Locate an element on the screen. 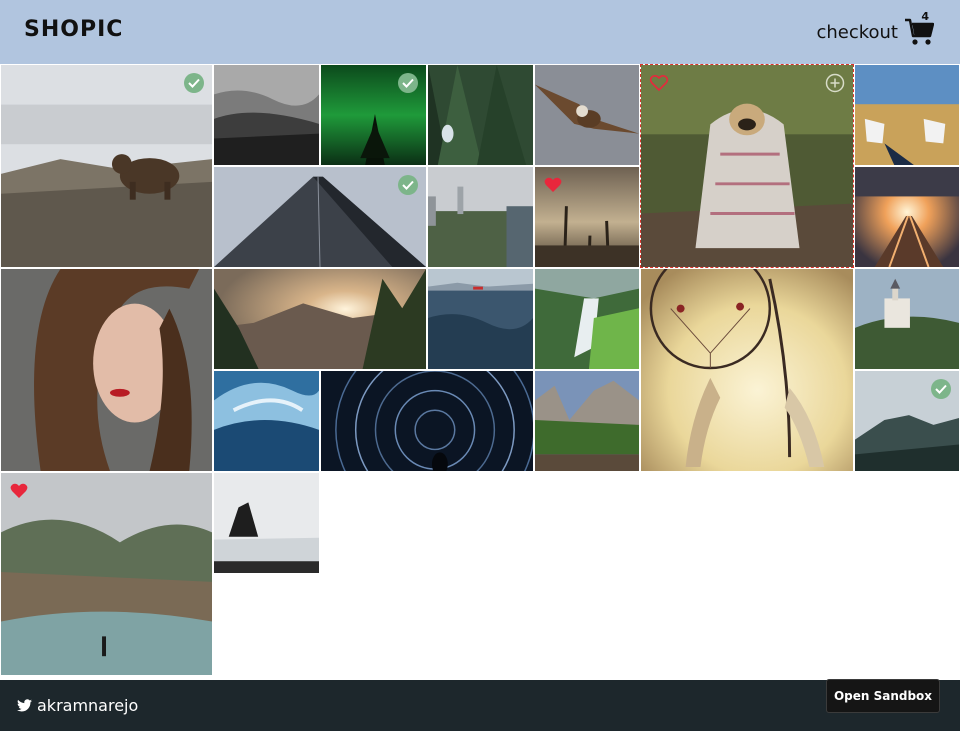  photo-tile-selected is located at coordinates (747, 166).